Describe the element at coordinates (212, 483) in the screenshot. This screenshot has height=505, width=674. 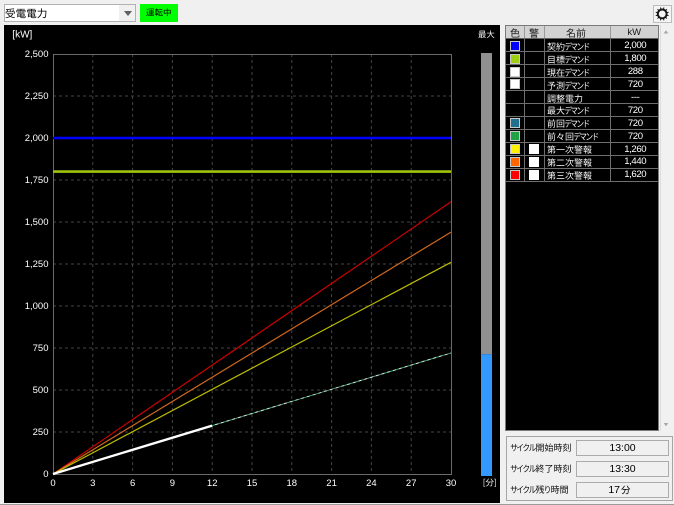
I see `svg-text: 12` at that location.